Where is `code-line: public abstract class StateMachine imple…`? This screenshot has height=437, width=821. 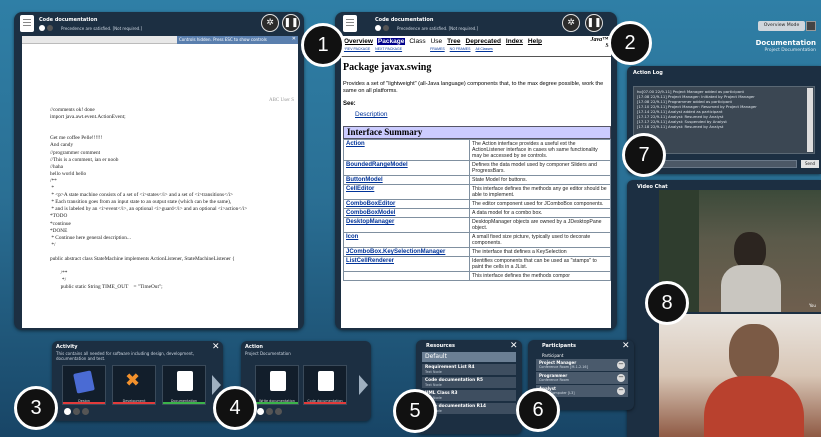 code-line: public abstract class StateMachine imple… is located at coordinates (142, 258).